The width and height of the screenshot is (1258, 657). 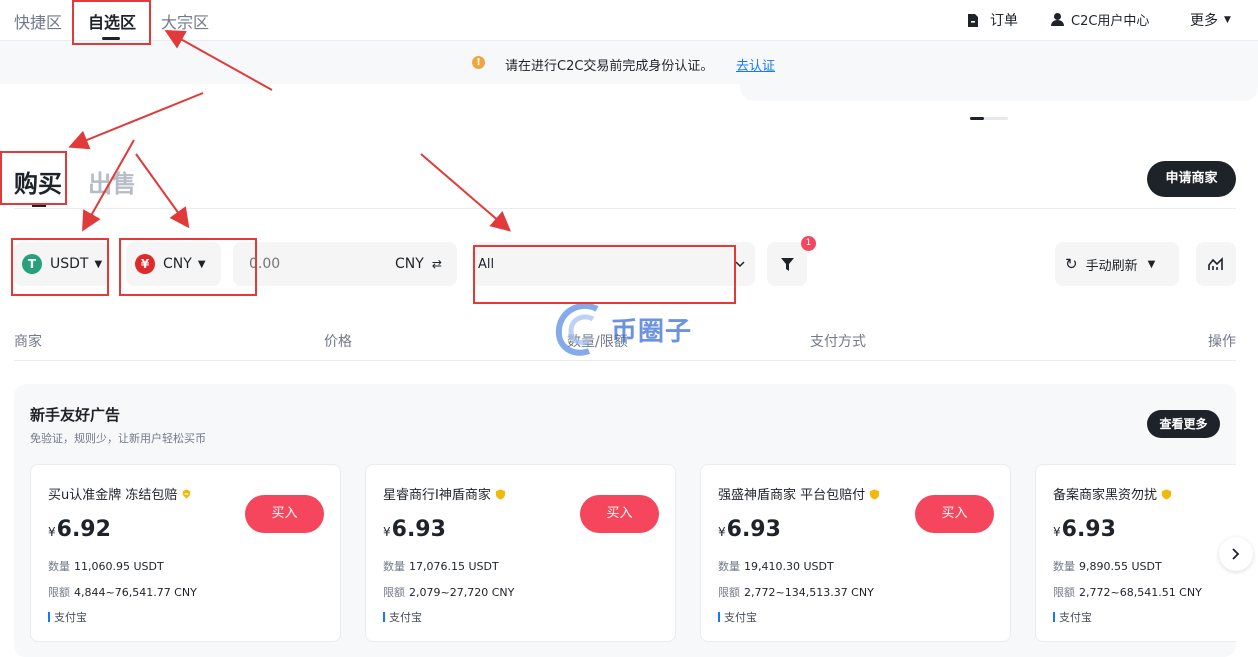 I want to click on banner-card-edge, so click(x=999, y=92).